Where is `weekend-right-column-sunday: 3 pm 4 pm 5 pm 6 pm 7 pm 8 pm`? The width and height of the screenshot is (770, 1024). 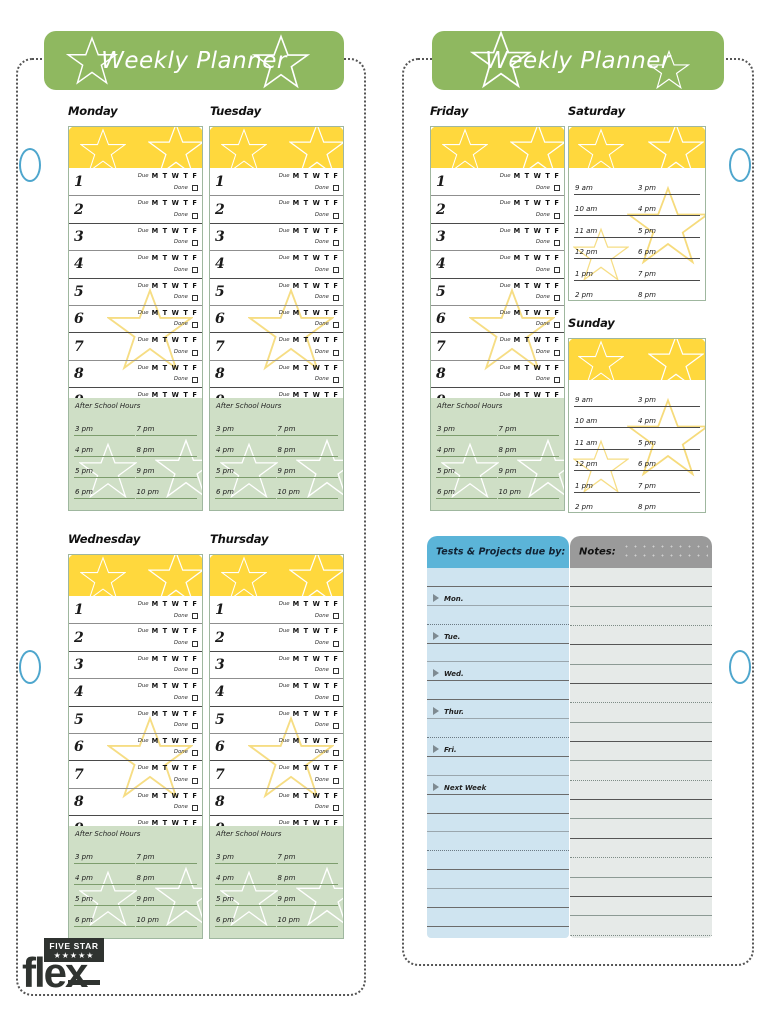 weekend-right-column-sunday: 3 pm 4 pm 5 pm 6 pm 7 pm 8 pm is located at coordinates (668, 448).